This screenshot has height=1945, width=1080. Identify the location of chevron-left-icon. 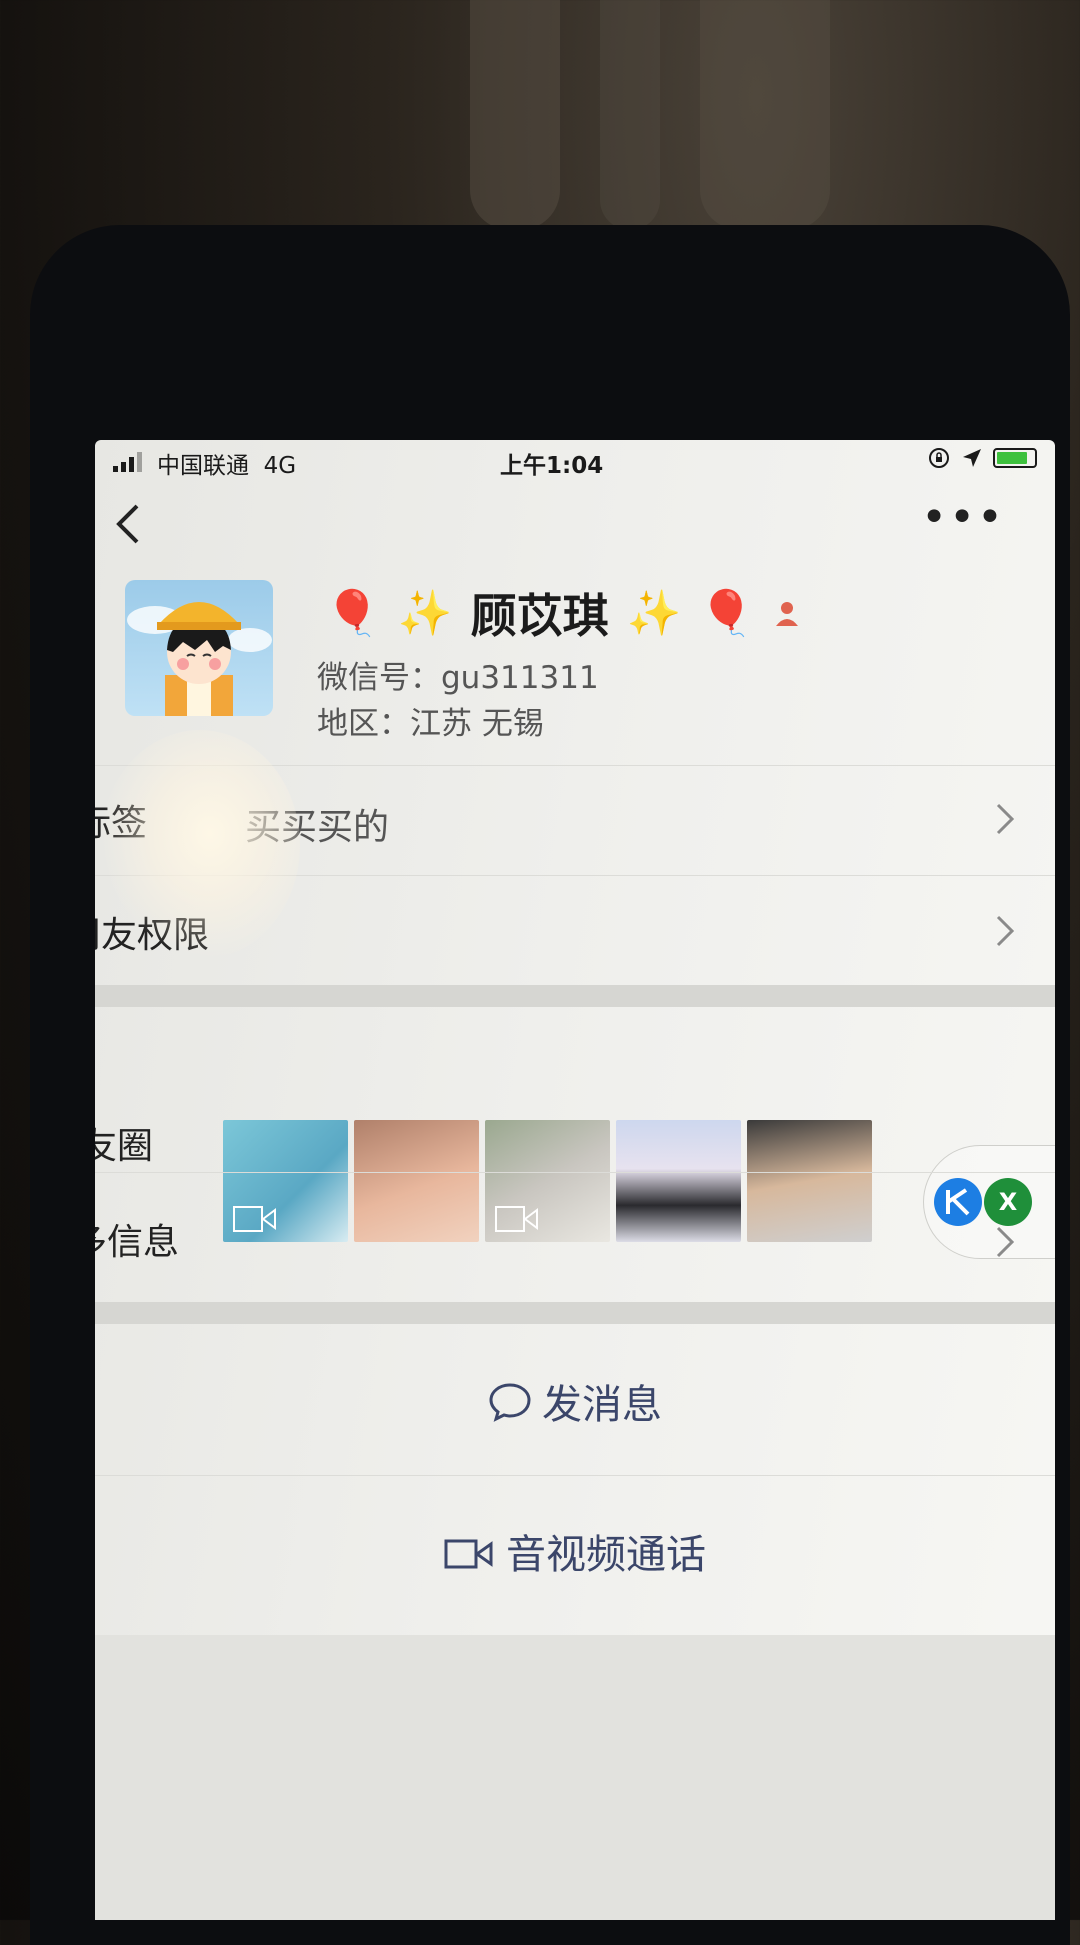
(127, 524).